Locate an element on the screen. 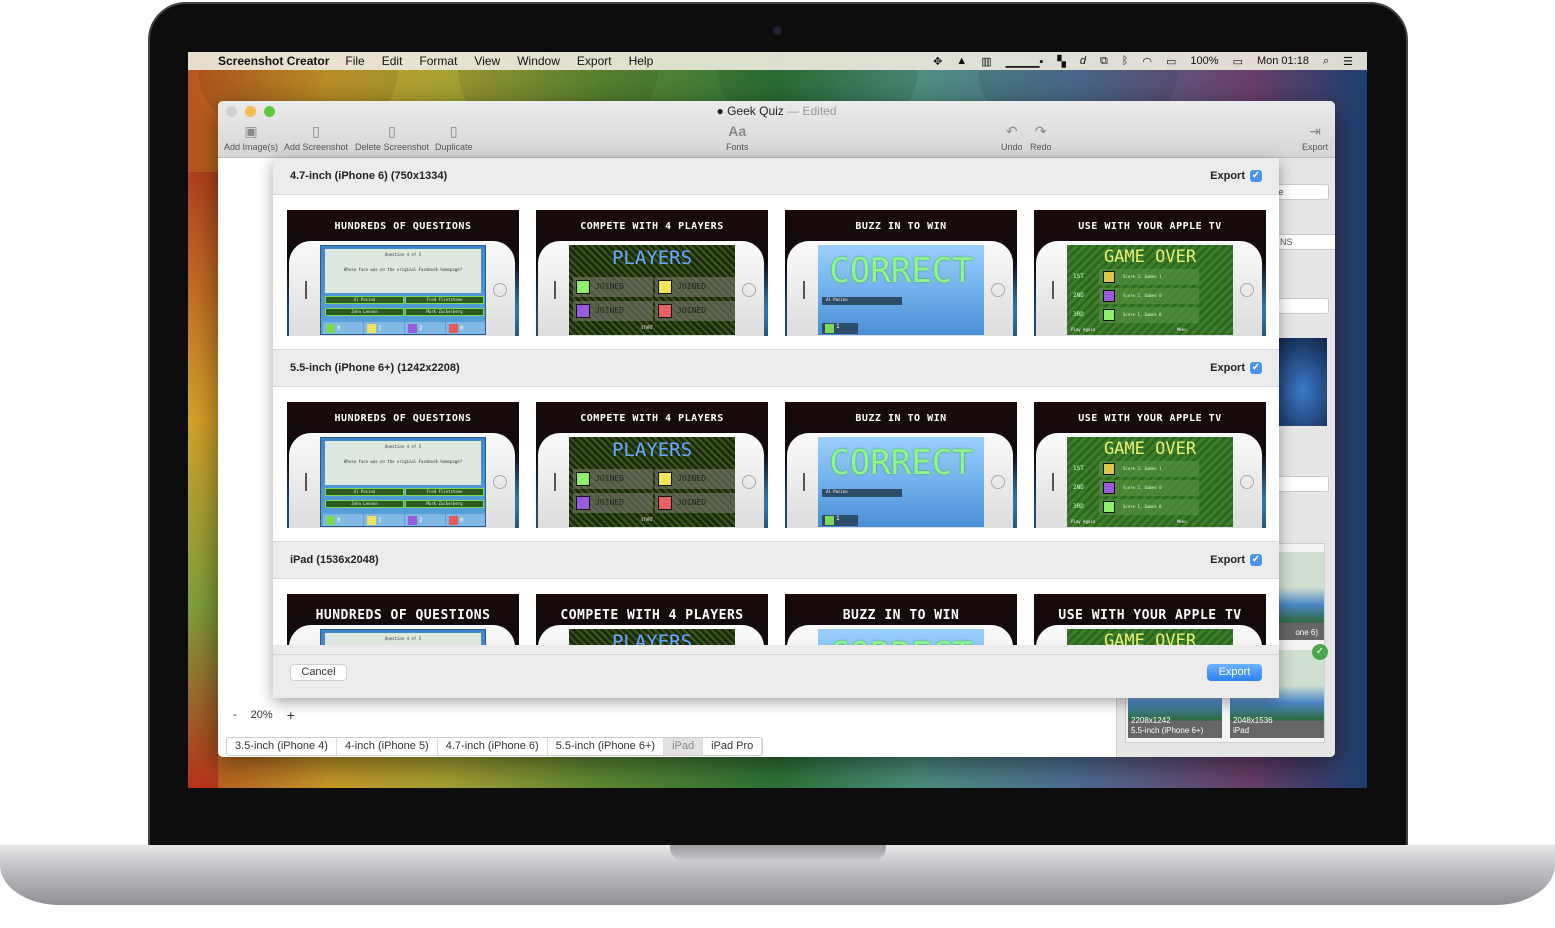 Image resolution: width=1555 pixels, height=928 pixels. dropbox-icon: ✥ is located at coordinates (937, 61).